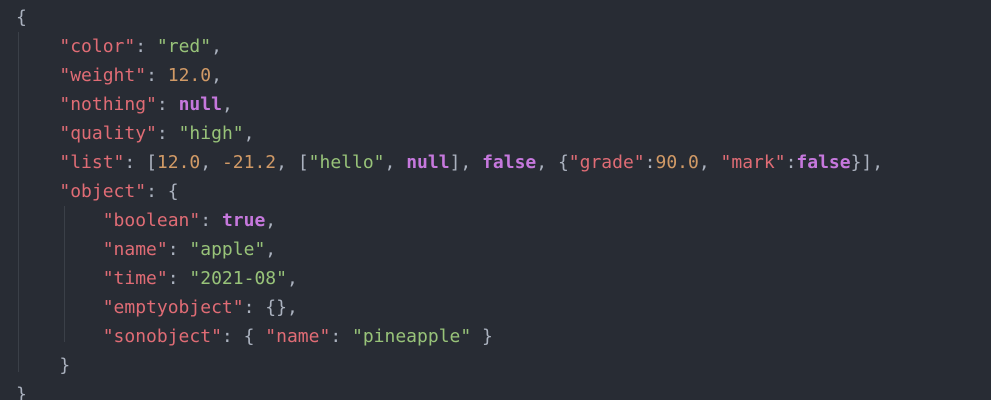 The height and width of the screenshot is (400, 991). I want to click on code-token: "sonobject", so click(162, 336).